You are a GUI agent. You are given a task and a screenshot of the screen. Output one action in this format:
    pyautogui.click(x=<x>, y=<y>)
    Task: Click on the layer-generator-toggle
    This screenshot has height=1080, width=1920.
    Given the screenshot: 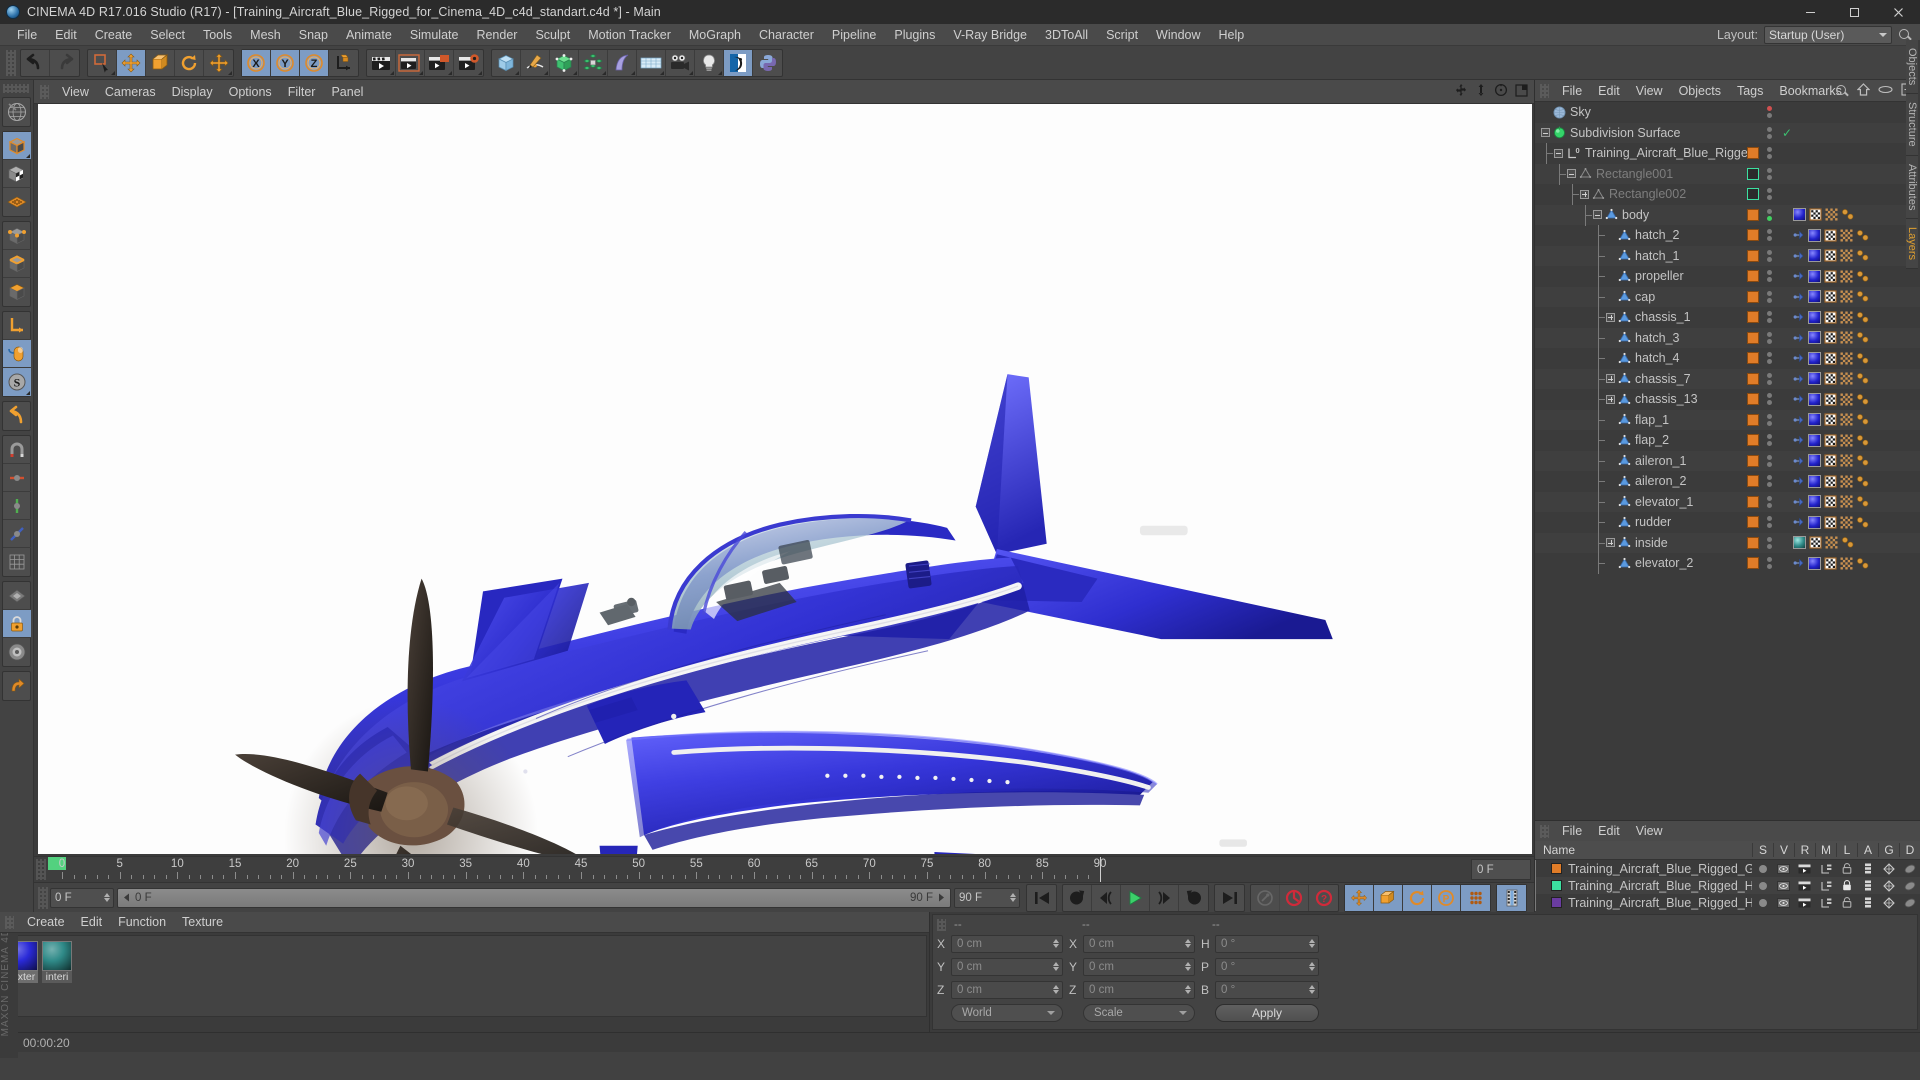 What is the action you would take?
    pyautogui.click(x=1888, y=902)
    